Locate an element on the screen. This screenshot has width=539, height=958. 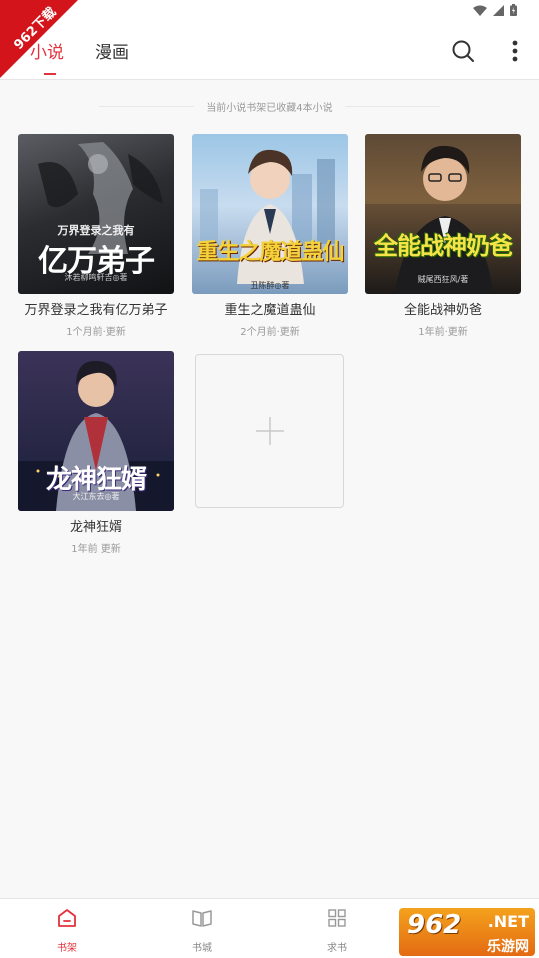
more-vertical-icon is located at coordinates (515, 51).